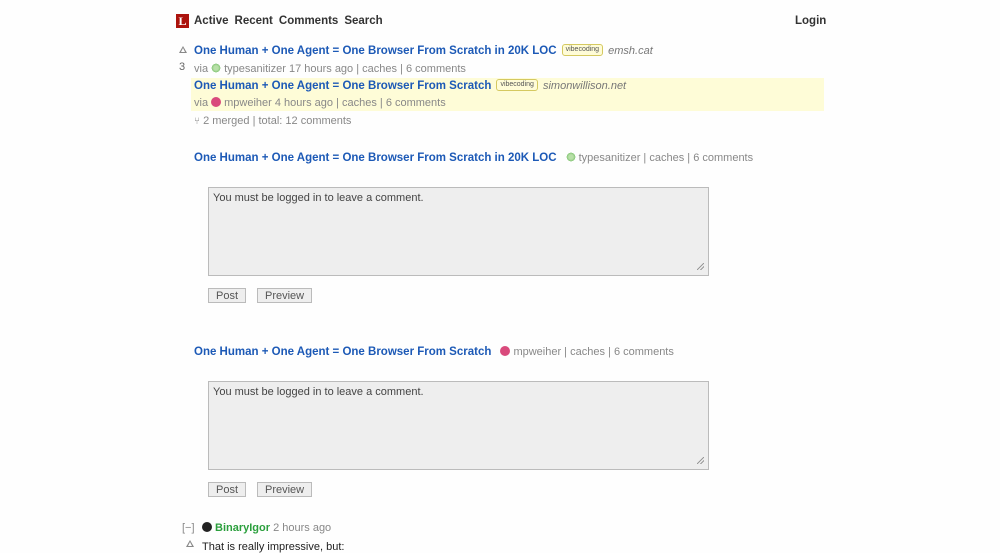 Image resolution: width=1000 pixels, height=553 pixels. What do you see at coordinates (248, 103) in the screenshot?
I see `merged-user: mpweiher` at bounding box center [248, 103].